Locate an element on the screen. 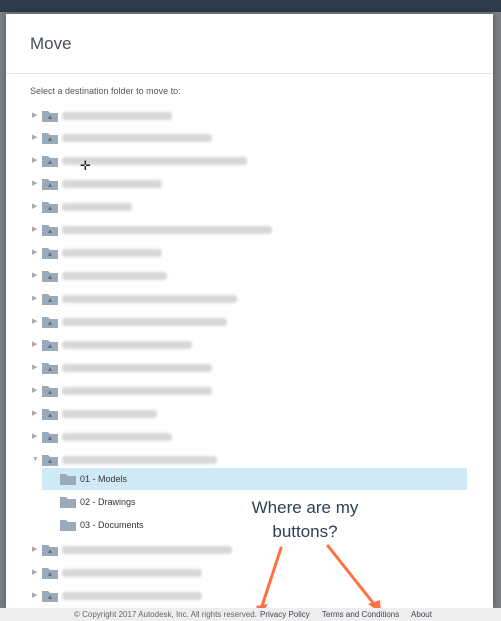  annotation-callout: Where are my buttons? is located at coordinates (305, 520).